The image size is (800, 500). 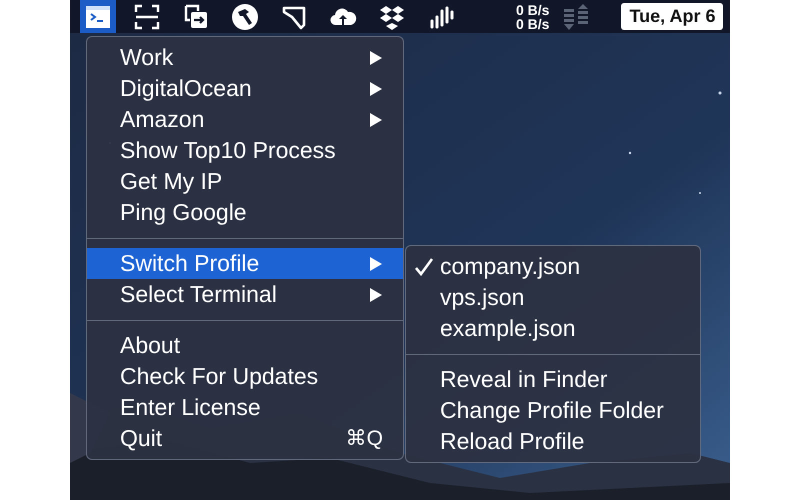 I want to click on upload-rate: 0 B/s, so click(x=533, y=9).